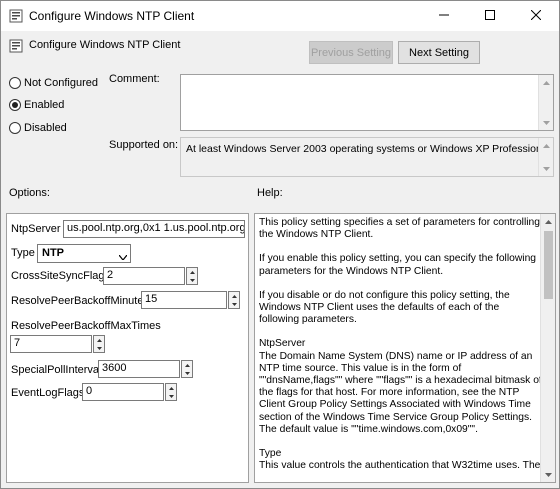 The width and height of the screenshot is (560, 489). Describe the element at coordinates (548, 265) in the screenshot. I see `scroll-thumb` at that location.